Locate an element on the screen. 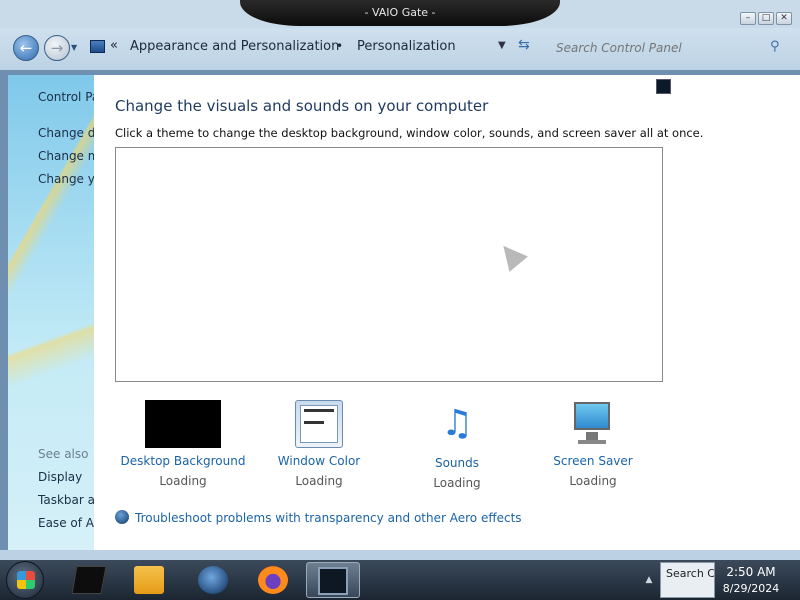 The height and width of the screenshot is (600, 800). see-also-display: Display is located at coordinates (60, 477).